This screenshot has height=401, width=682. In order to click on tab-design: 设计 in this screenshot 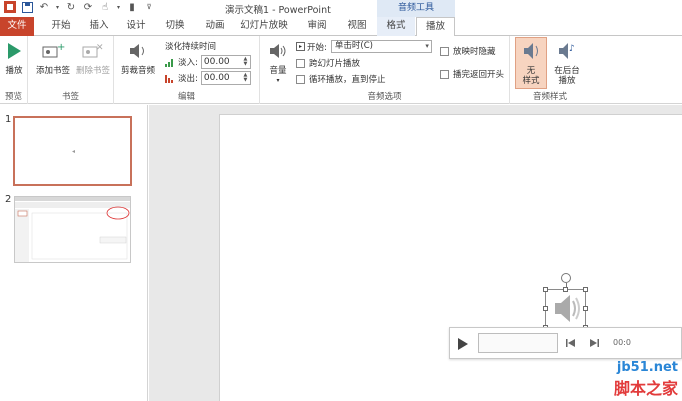, I will do `click(136, 26)`.